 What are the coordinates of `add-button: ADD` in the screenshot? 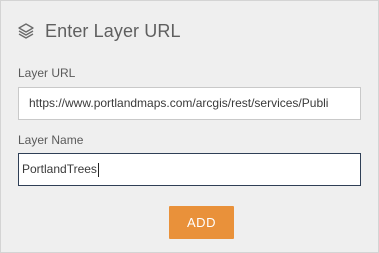 It's located at (201, 222).